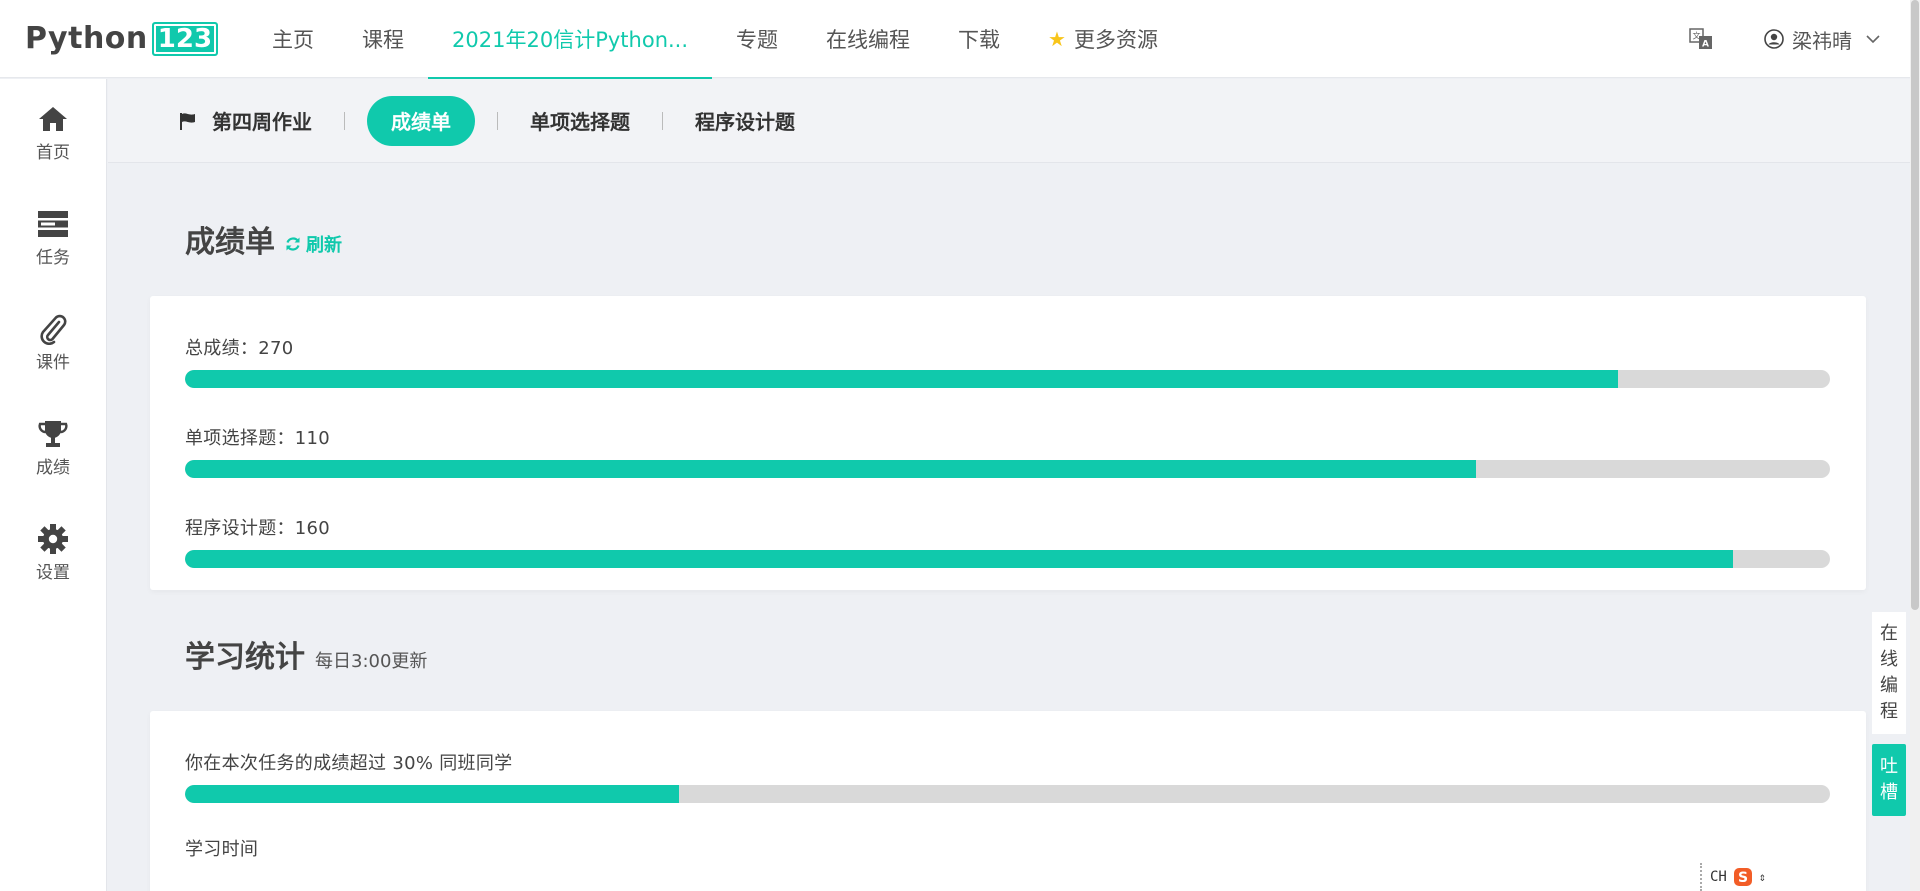 The image size is (1920, 891). I want to click on translate-icon: A 文, so click(1701, 39).